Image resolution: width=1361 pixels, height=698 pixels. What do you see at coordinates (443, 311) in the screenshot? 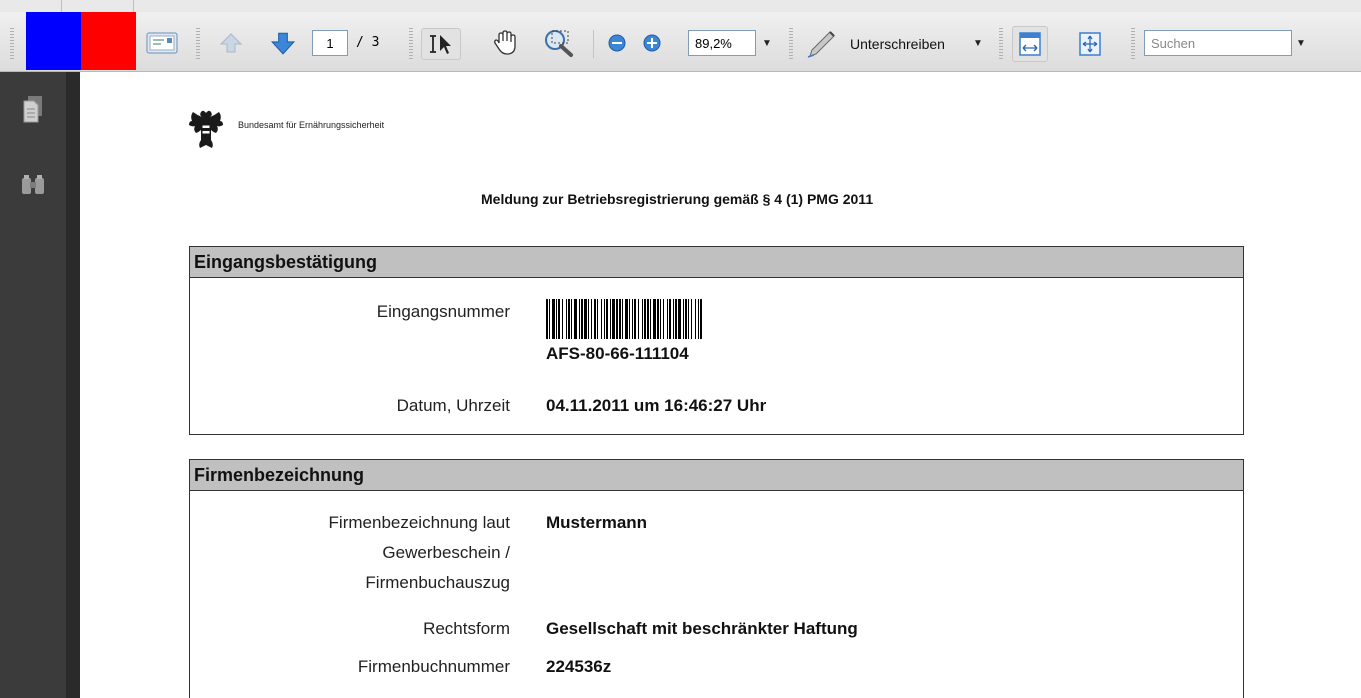
I see `field-label: Eingangsnummer` at bounding box center [443, 311].